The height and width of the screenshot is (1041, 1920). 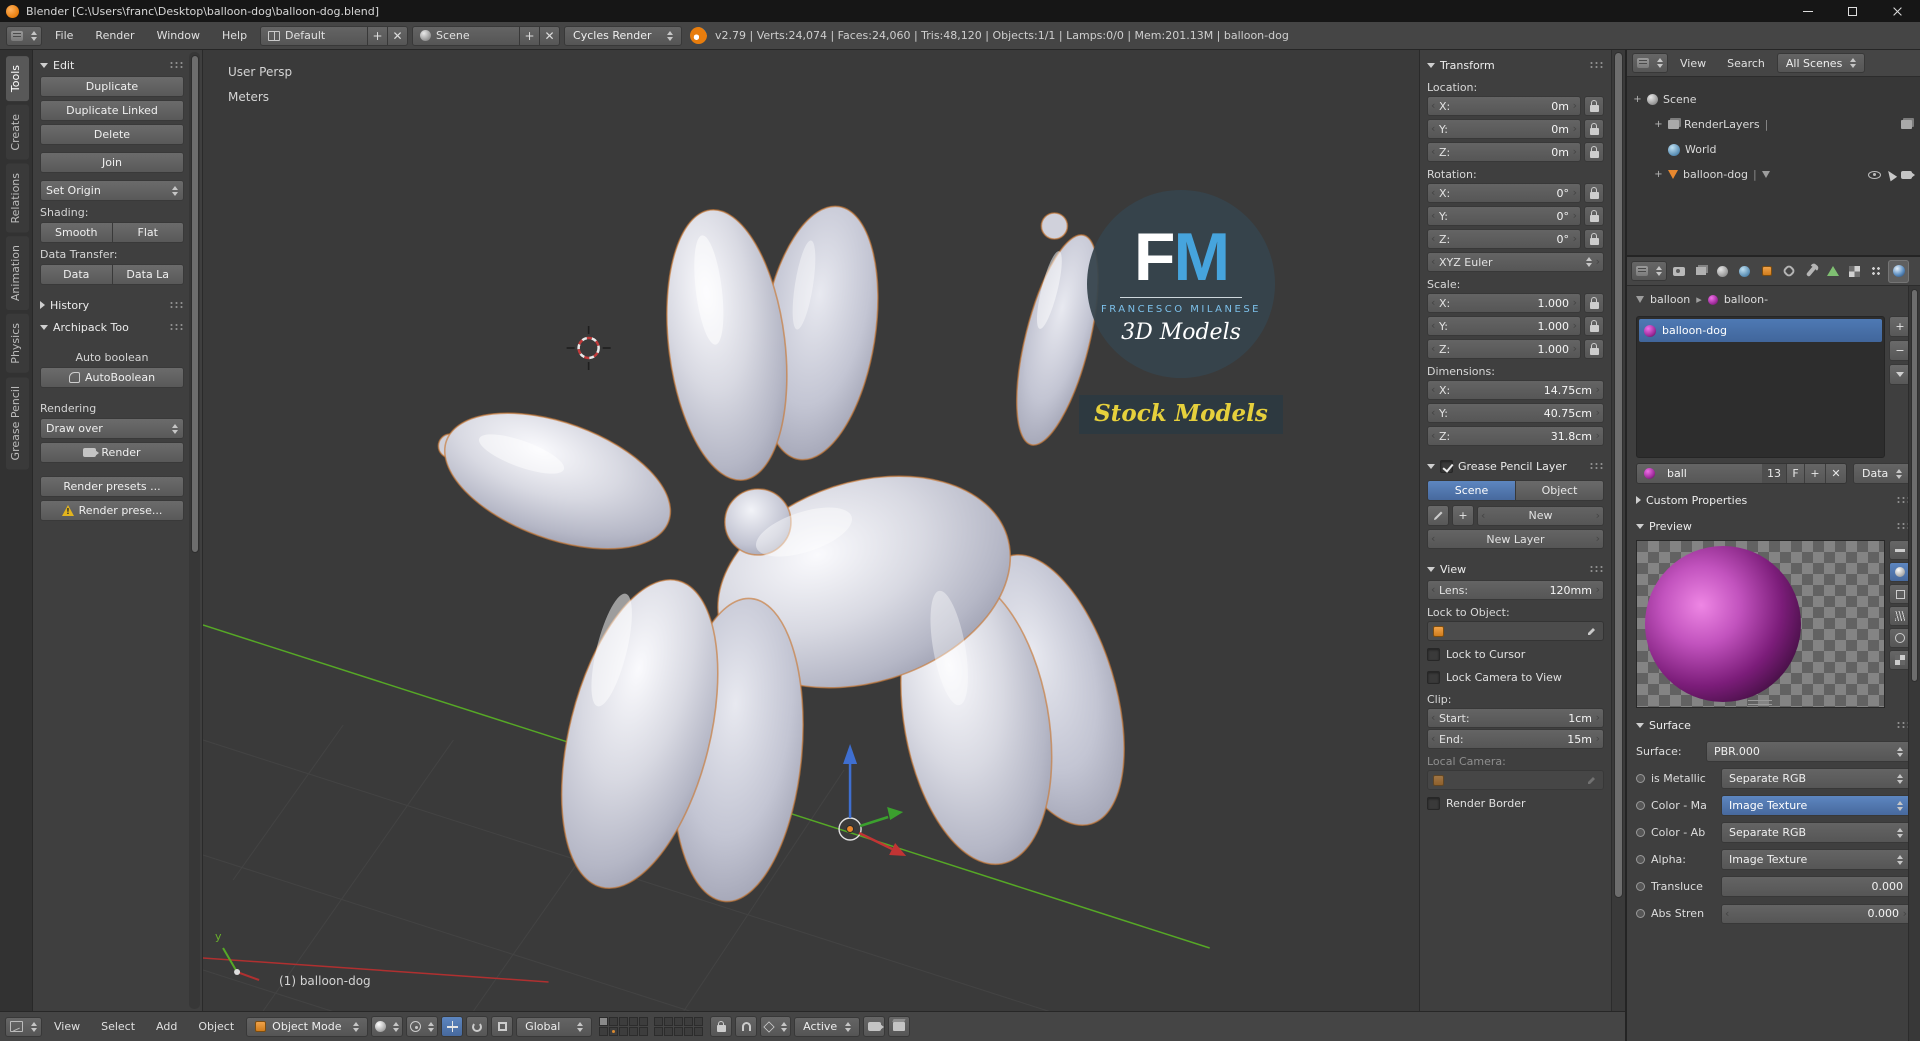 What do you see at coordinates (1504, 106) in the screenshot?
I see `location-x-field: X:0m` at bounding box center [1504, 106].